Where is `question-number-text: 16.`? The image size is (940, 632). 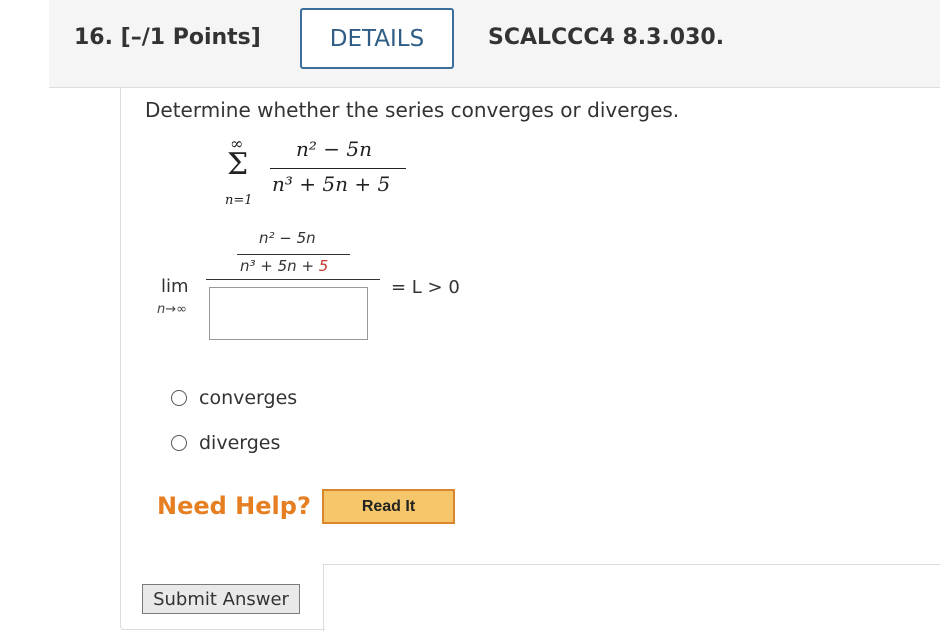
question-number-text: 16. is located at coordinates (93, 37).